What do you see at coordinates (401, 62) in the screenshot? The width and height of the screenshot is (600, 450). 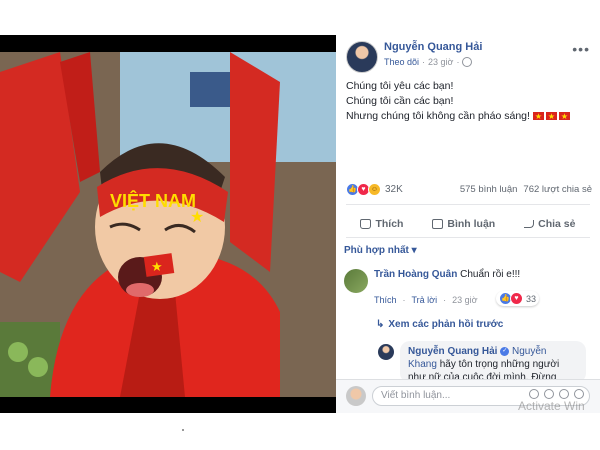 I see `follow-link: Theo dõi` at bounding box center [401, 62].